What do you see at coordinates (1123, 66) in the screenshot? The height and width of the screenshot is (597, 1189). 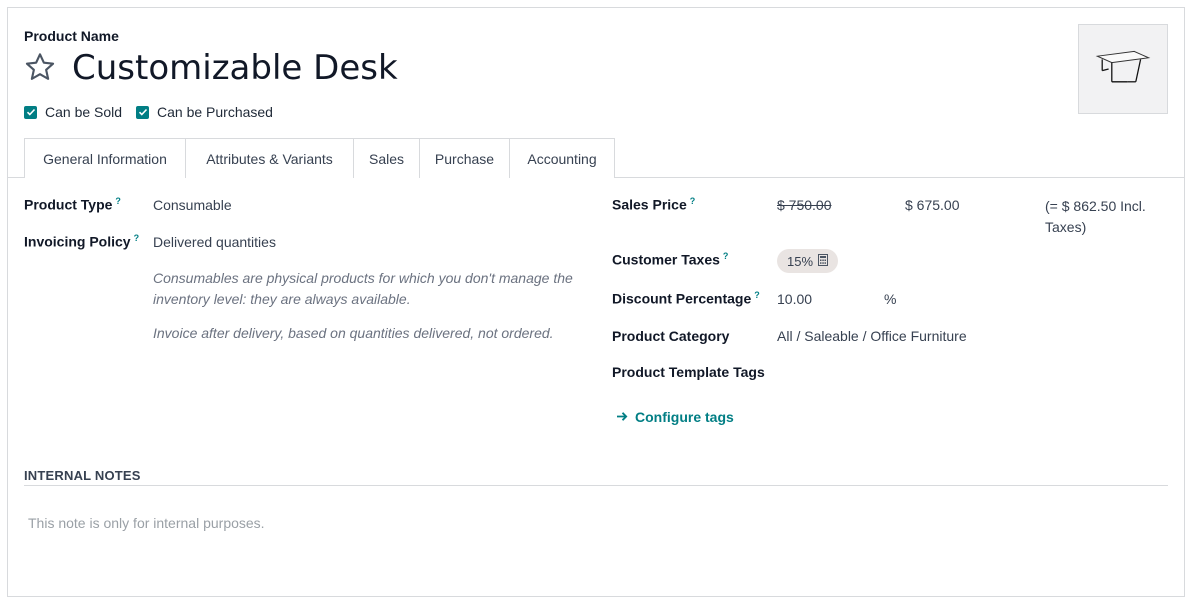 I see `desk-image-icon` at bounding box center [1123, 66].